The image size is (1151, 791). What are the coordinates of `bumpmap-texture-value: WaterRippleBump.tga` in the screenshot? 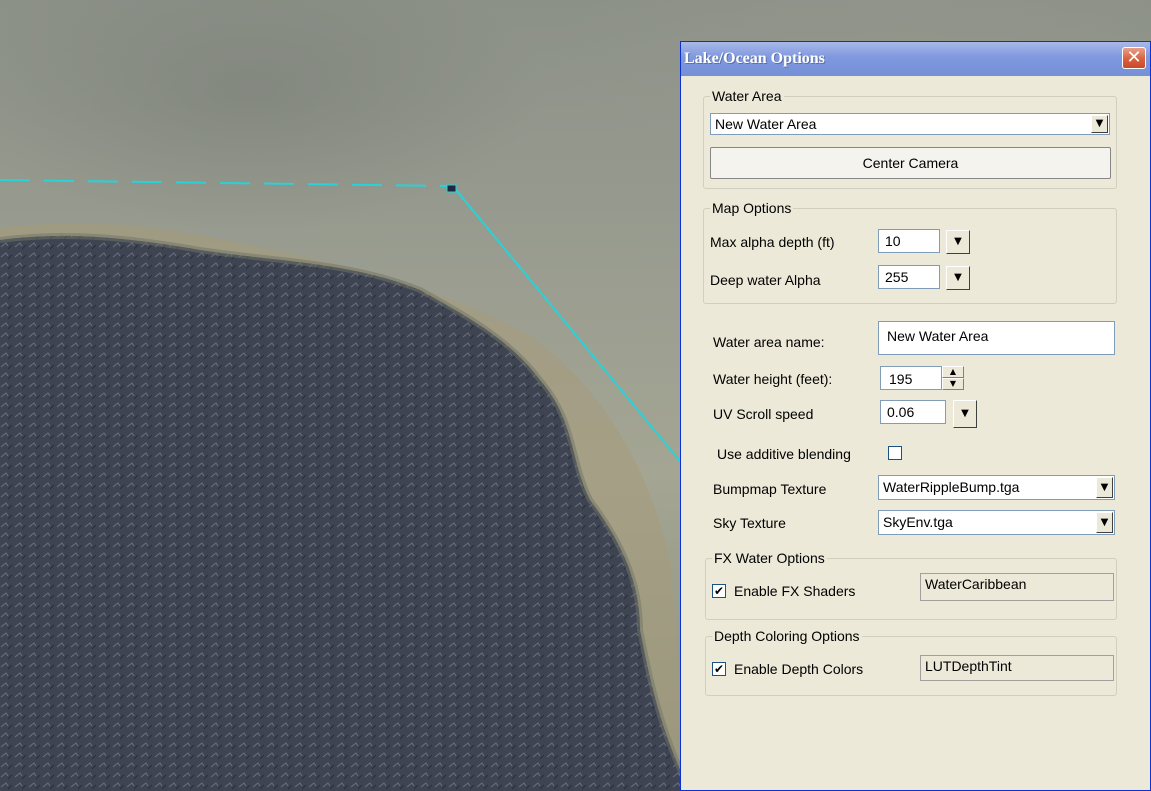 It's located at (951, 487).